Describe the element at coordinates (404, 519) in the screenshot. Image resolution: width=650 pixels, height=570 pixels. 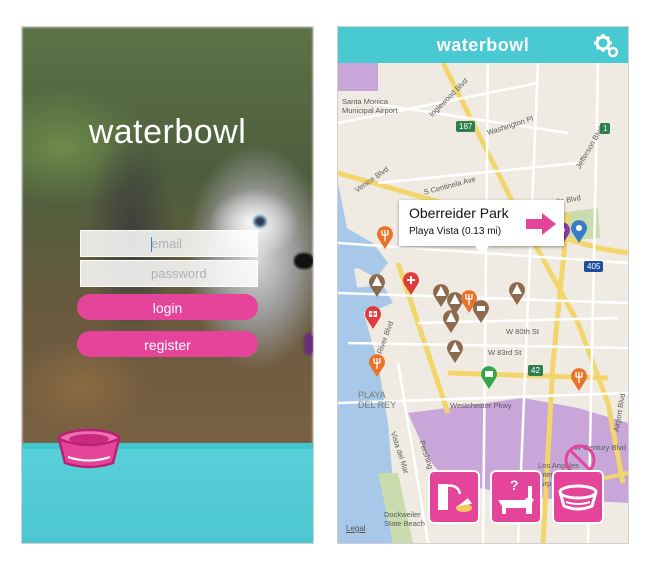
I see `label-dockweiler-beach: Dockweiler State Beach` at that location.